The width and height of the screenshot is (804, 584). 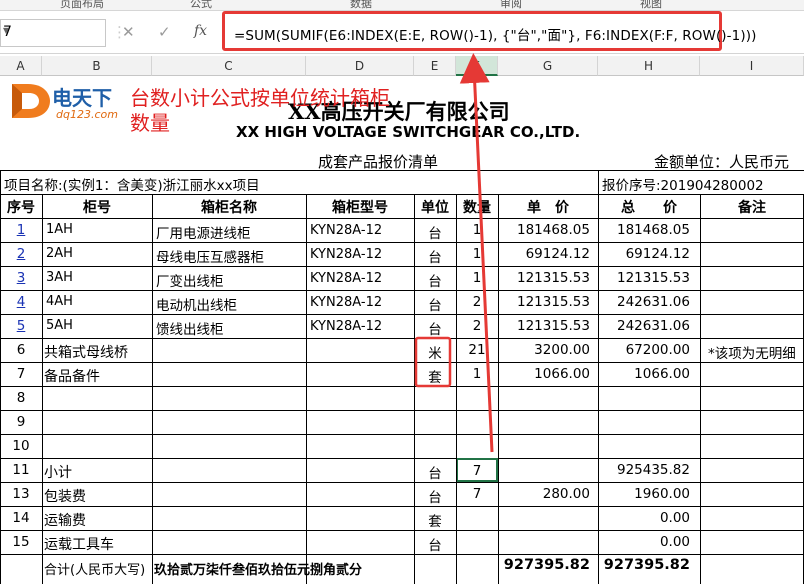 I want to click on annotation-arrow-layer, so click(x=454, y=253).